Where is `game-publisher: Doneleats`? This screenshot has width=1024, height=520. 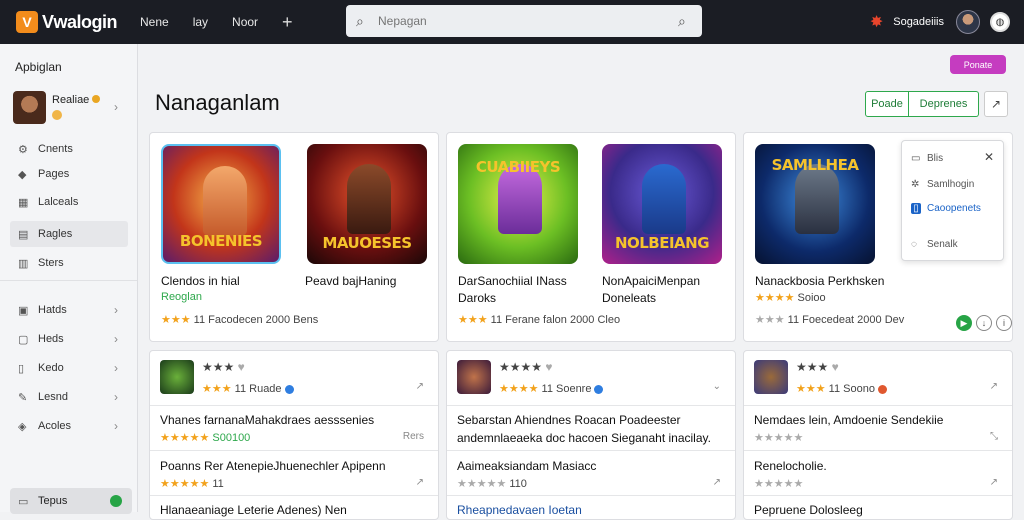
game-publisher: Doneleats is located at coordinates (629, 298).